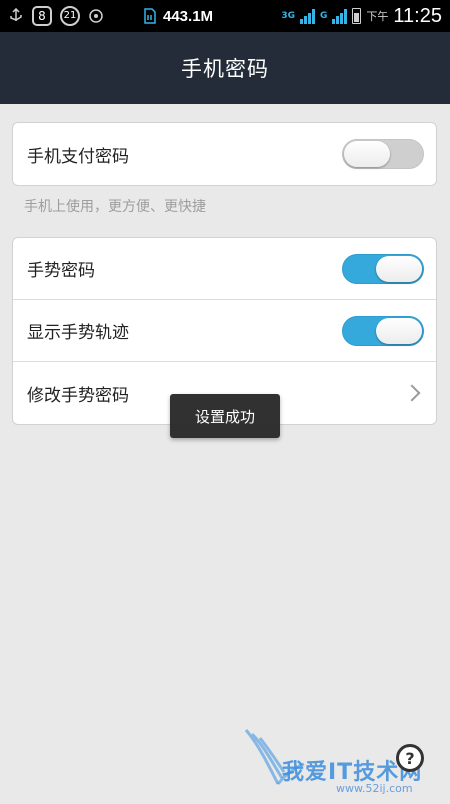 This screenshot has height=804, width=450. What do you see at coordinates (417, 15) in the screenshot?
I see `clock: 11:25` at bounding box center [417, 15].